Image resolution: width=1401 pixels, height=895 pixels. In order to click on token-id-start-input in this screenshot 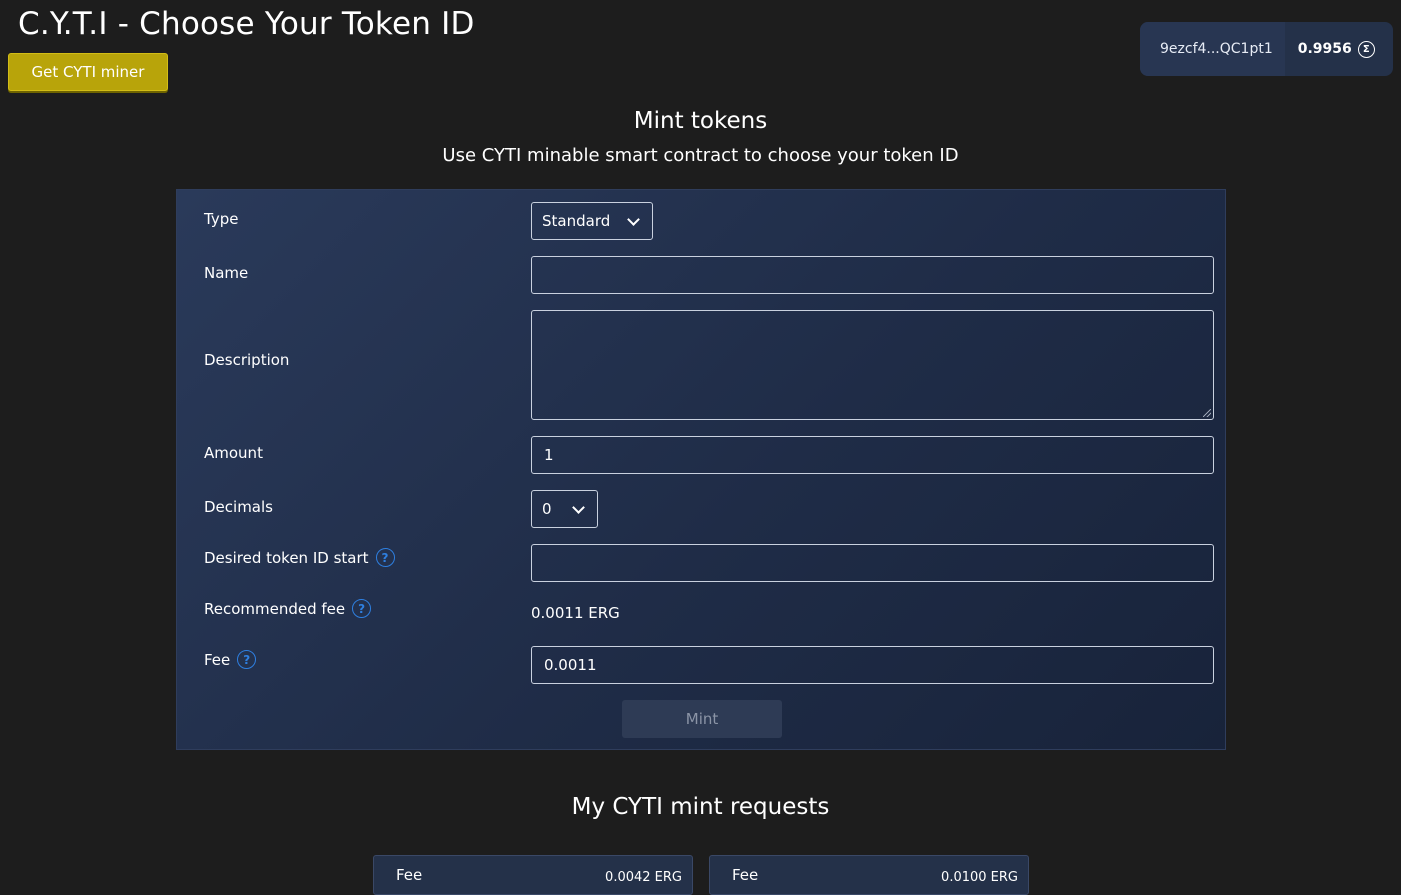, I will do `click(872, 563)`.